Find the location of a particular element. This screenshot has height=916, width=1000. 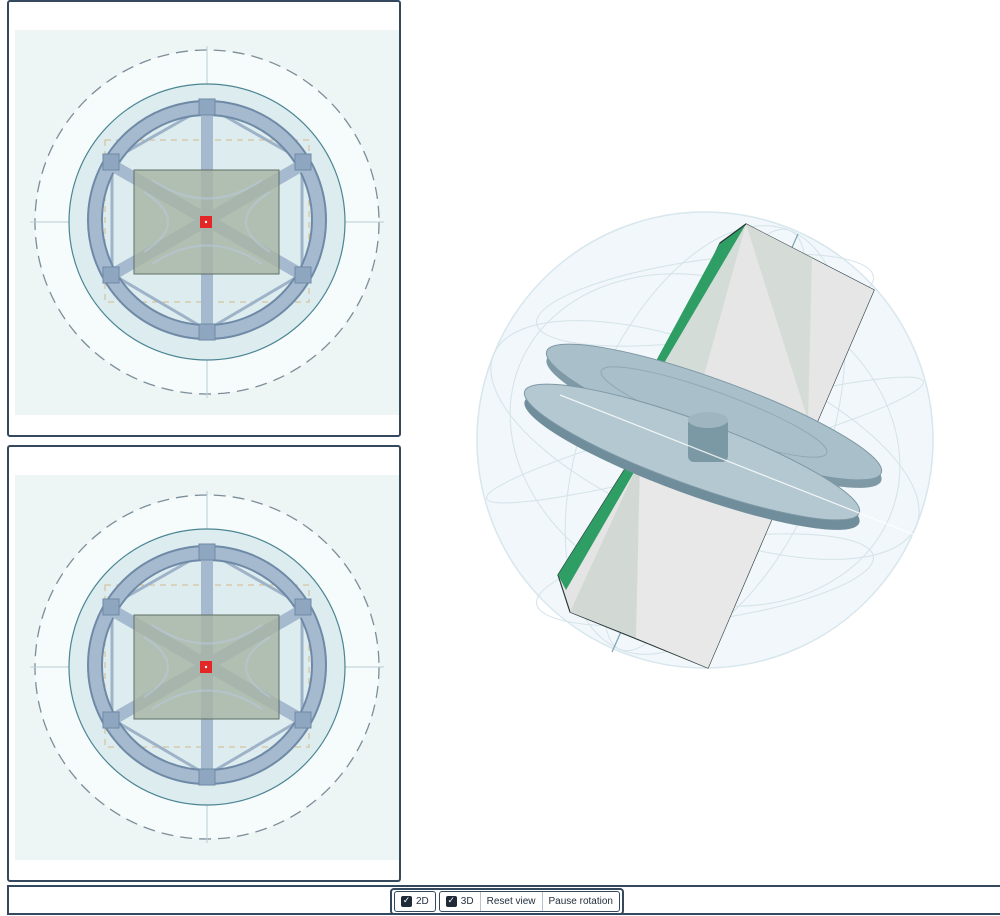

toggle-3d-checkbox: ✓ 3D is located at coordinates (460, 901).